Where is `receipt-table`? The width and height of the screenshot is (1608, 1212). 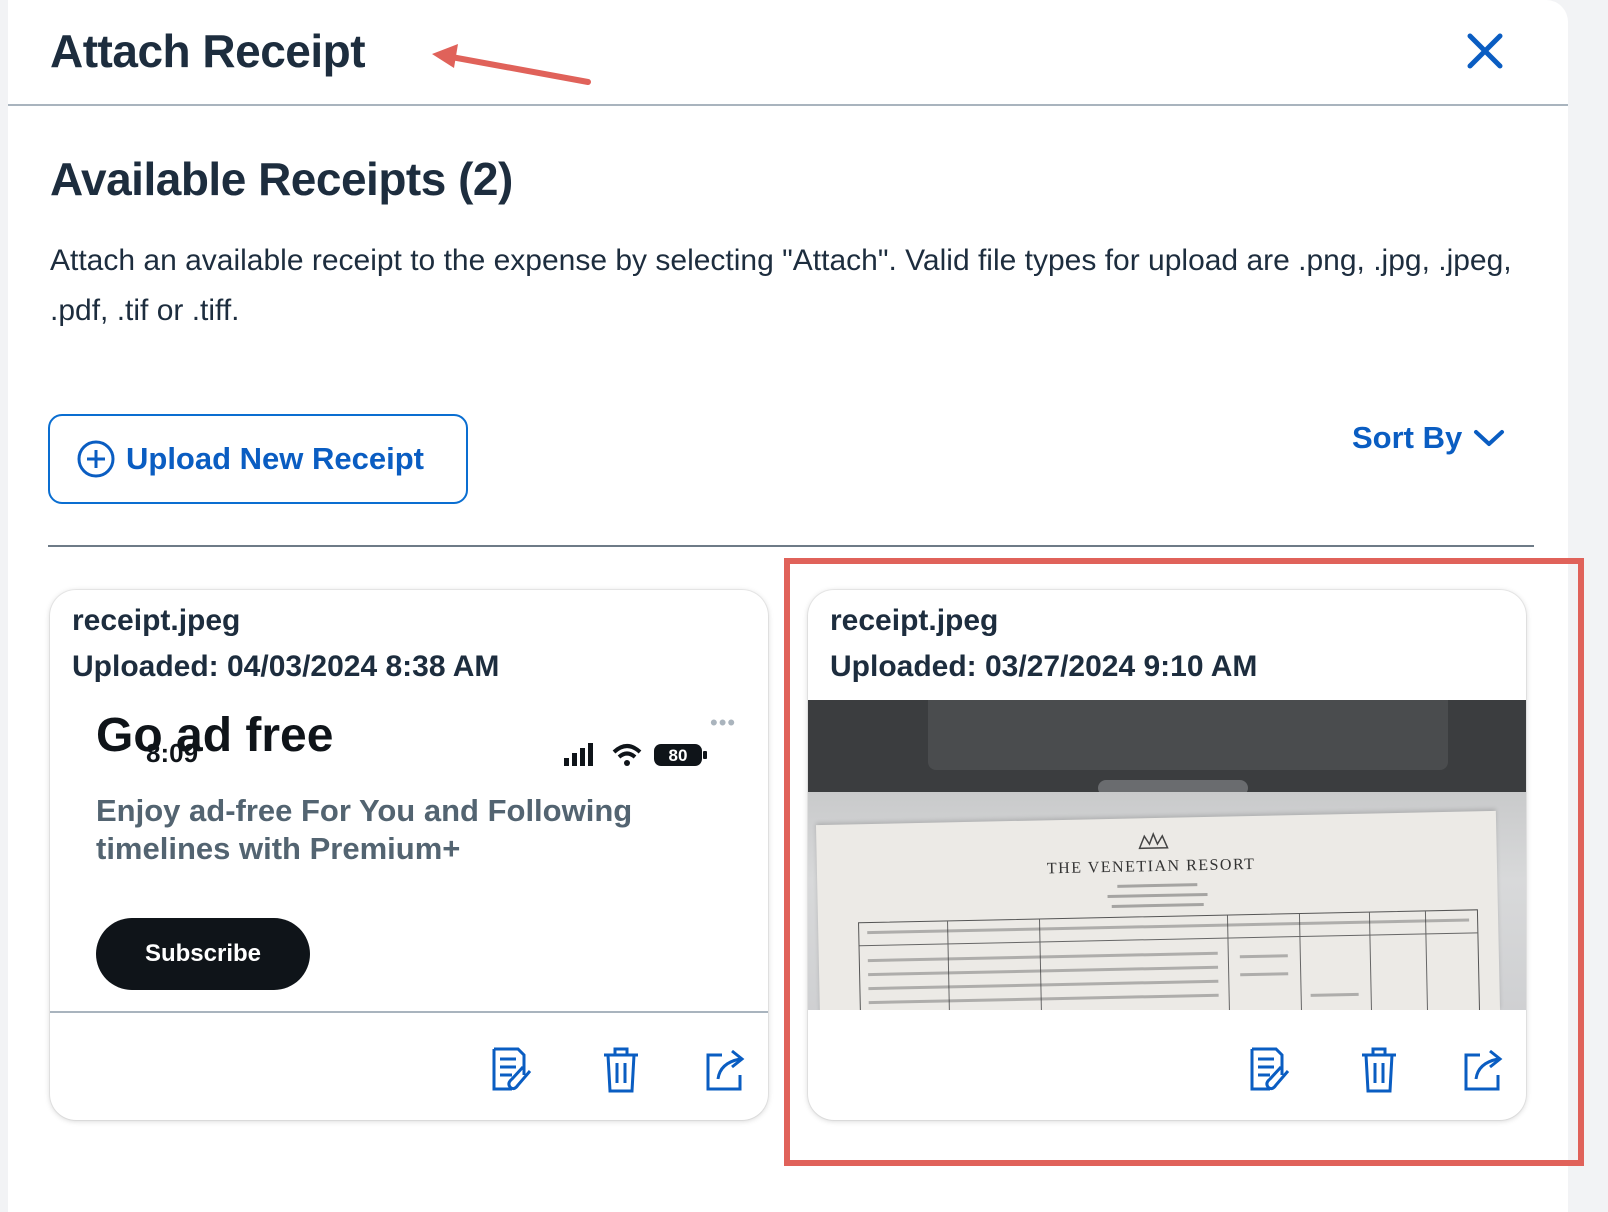 receipt-table is located at coordinates (1169, 959).